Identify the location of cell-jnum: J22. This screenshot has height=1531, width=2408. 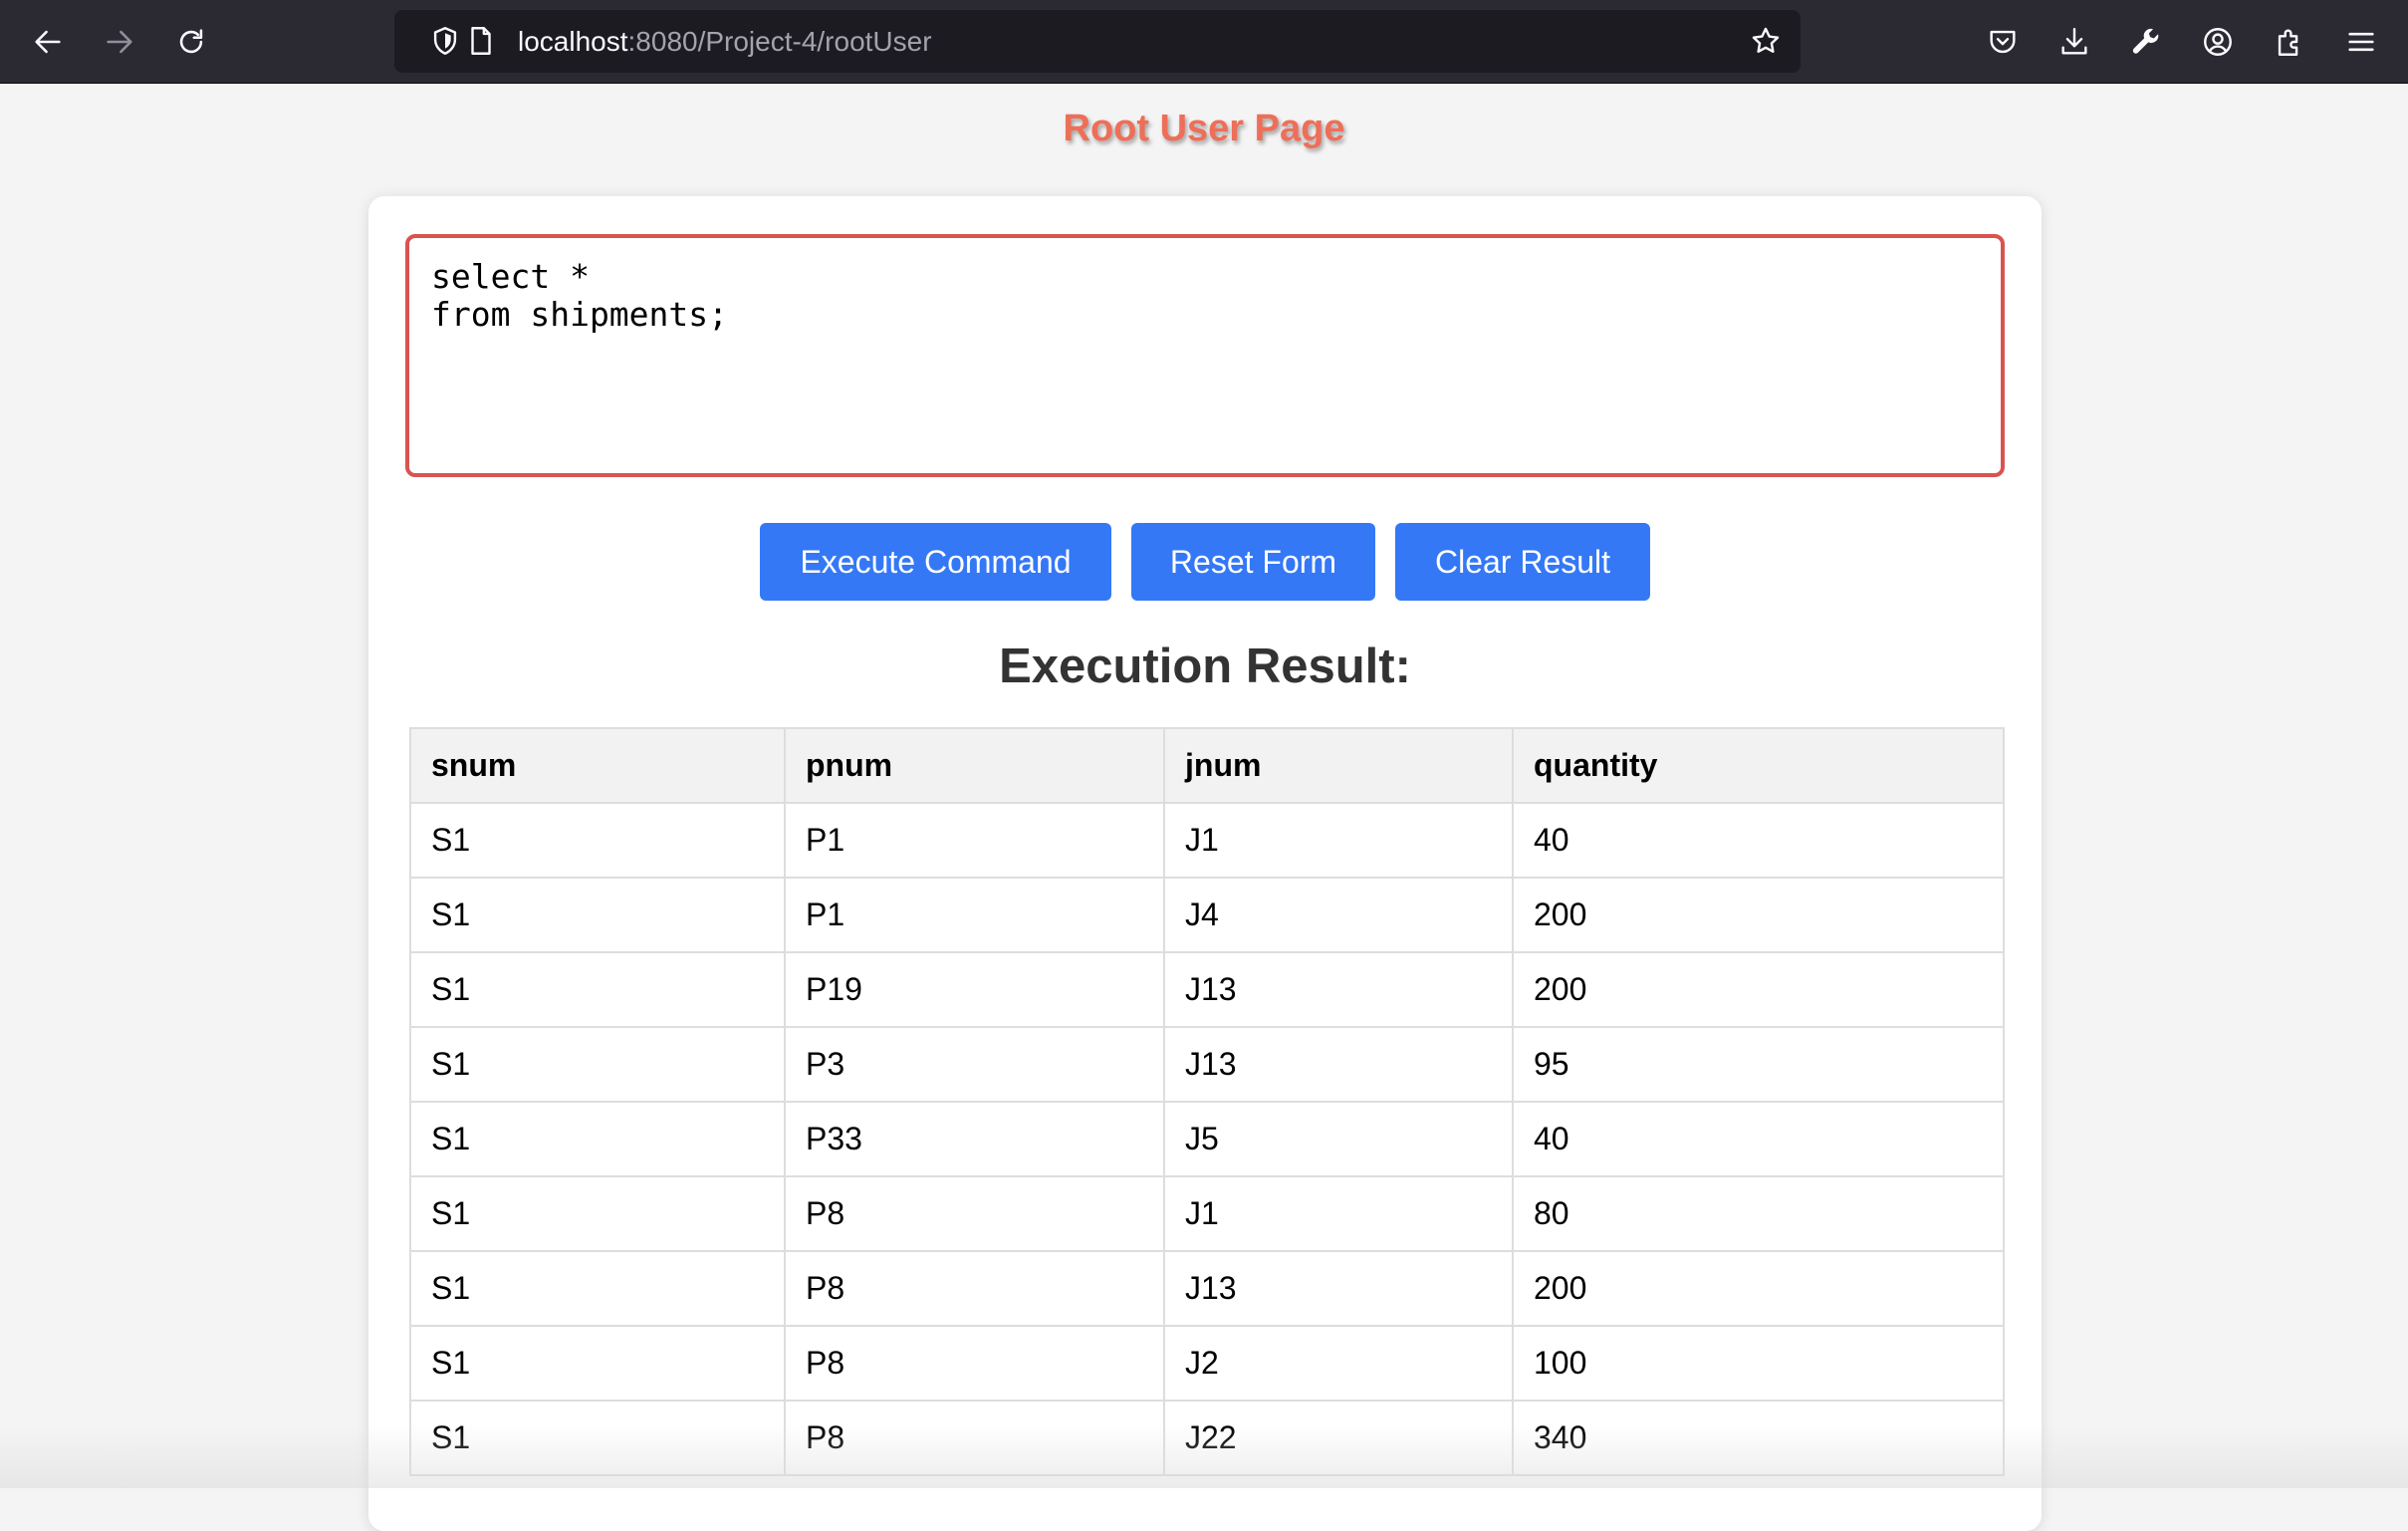
(1338, 1438).